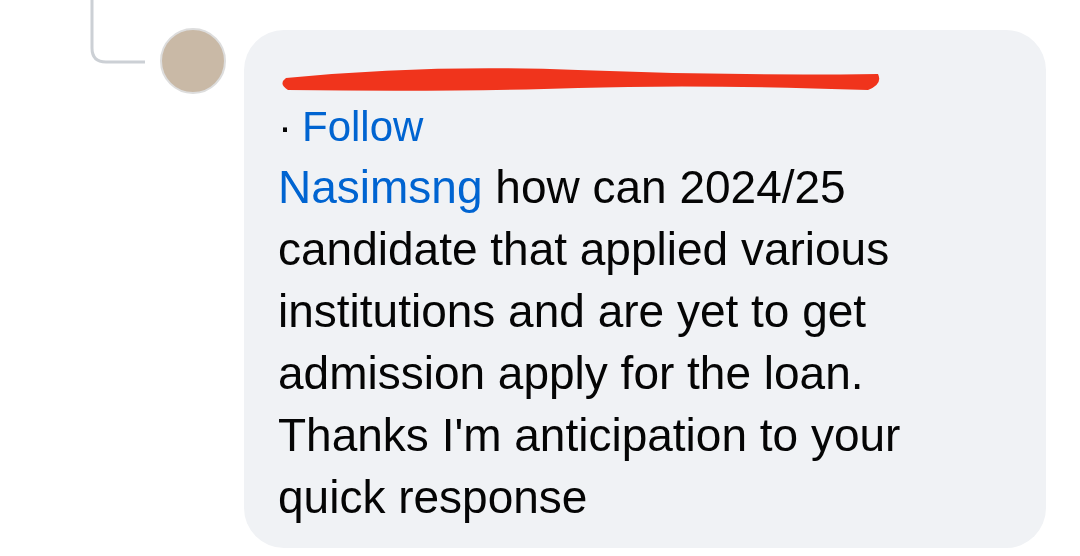 The height and width of the screenshot is (556, 1080). What do you see at coordinates (363, 127) in the screenshot?
I see `follow-link: Follow` at bounding box center [363, 127].